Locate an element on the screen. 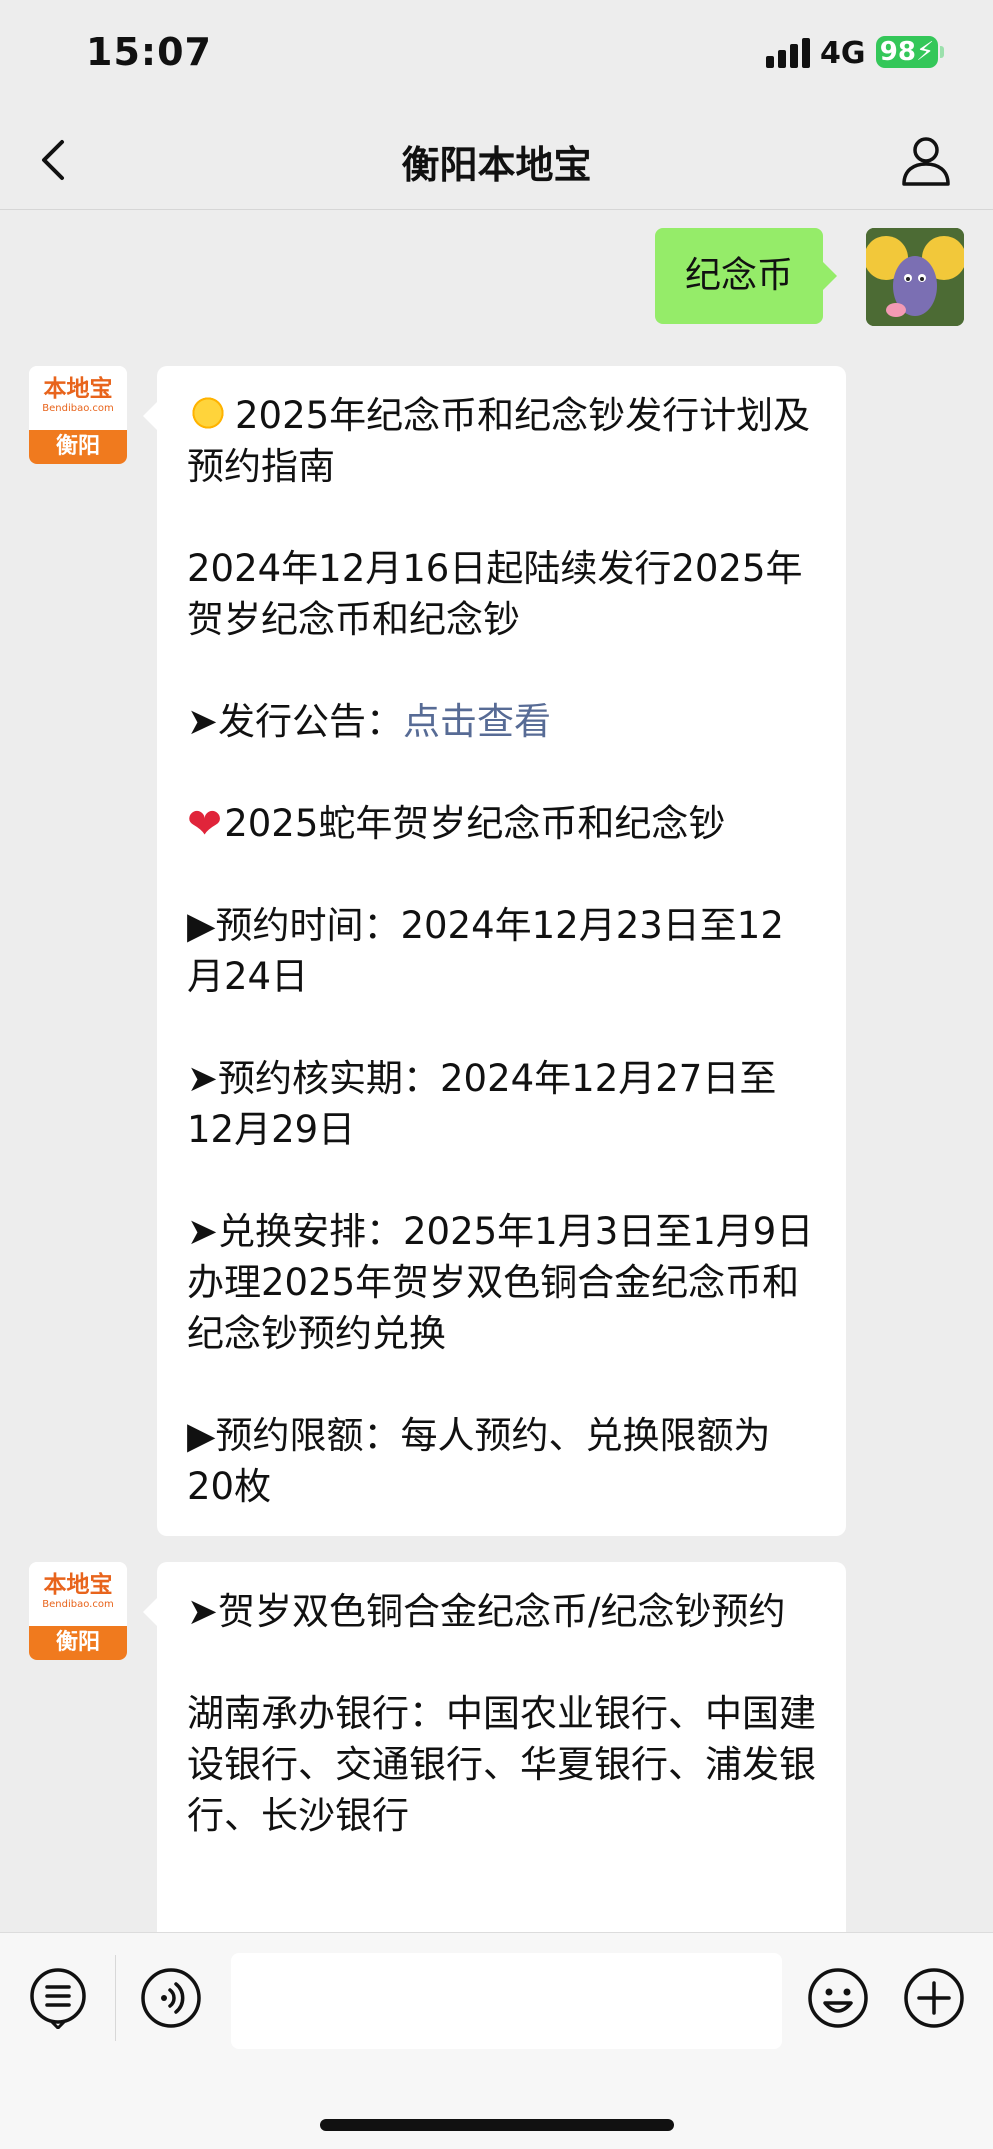 This screenshot has height=2149, width=993. voice-icon is located at coordinates (171, 1998).